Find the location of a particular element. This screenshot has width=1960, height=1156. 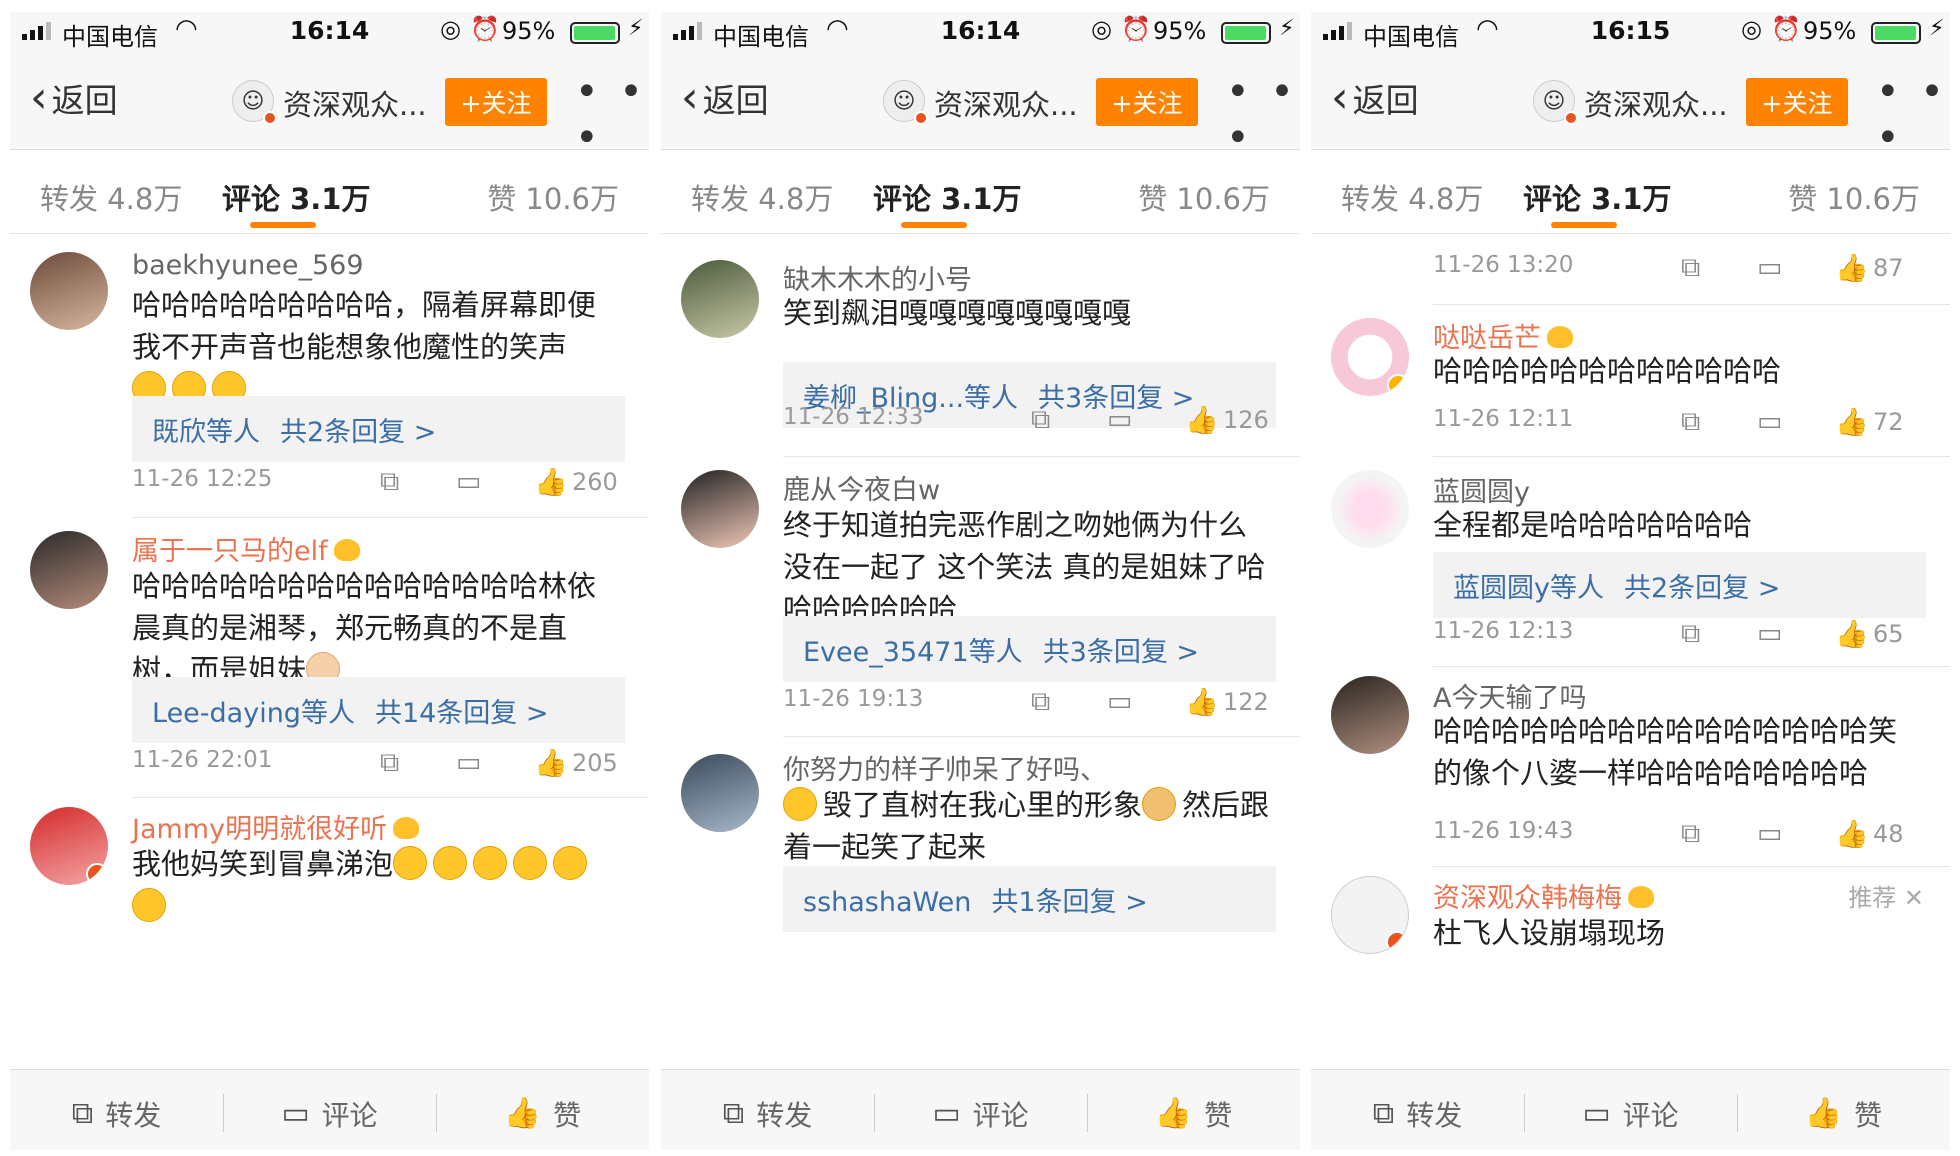

reply-preview: sshashaWen 共1条回复 > is located at coordinates (1029, 899).